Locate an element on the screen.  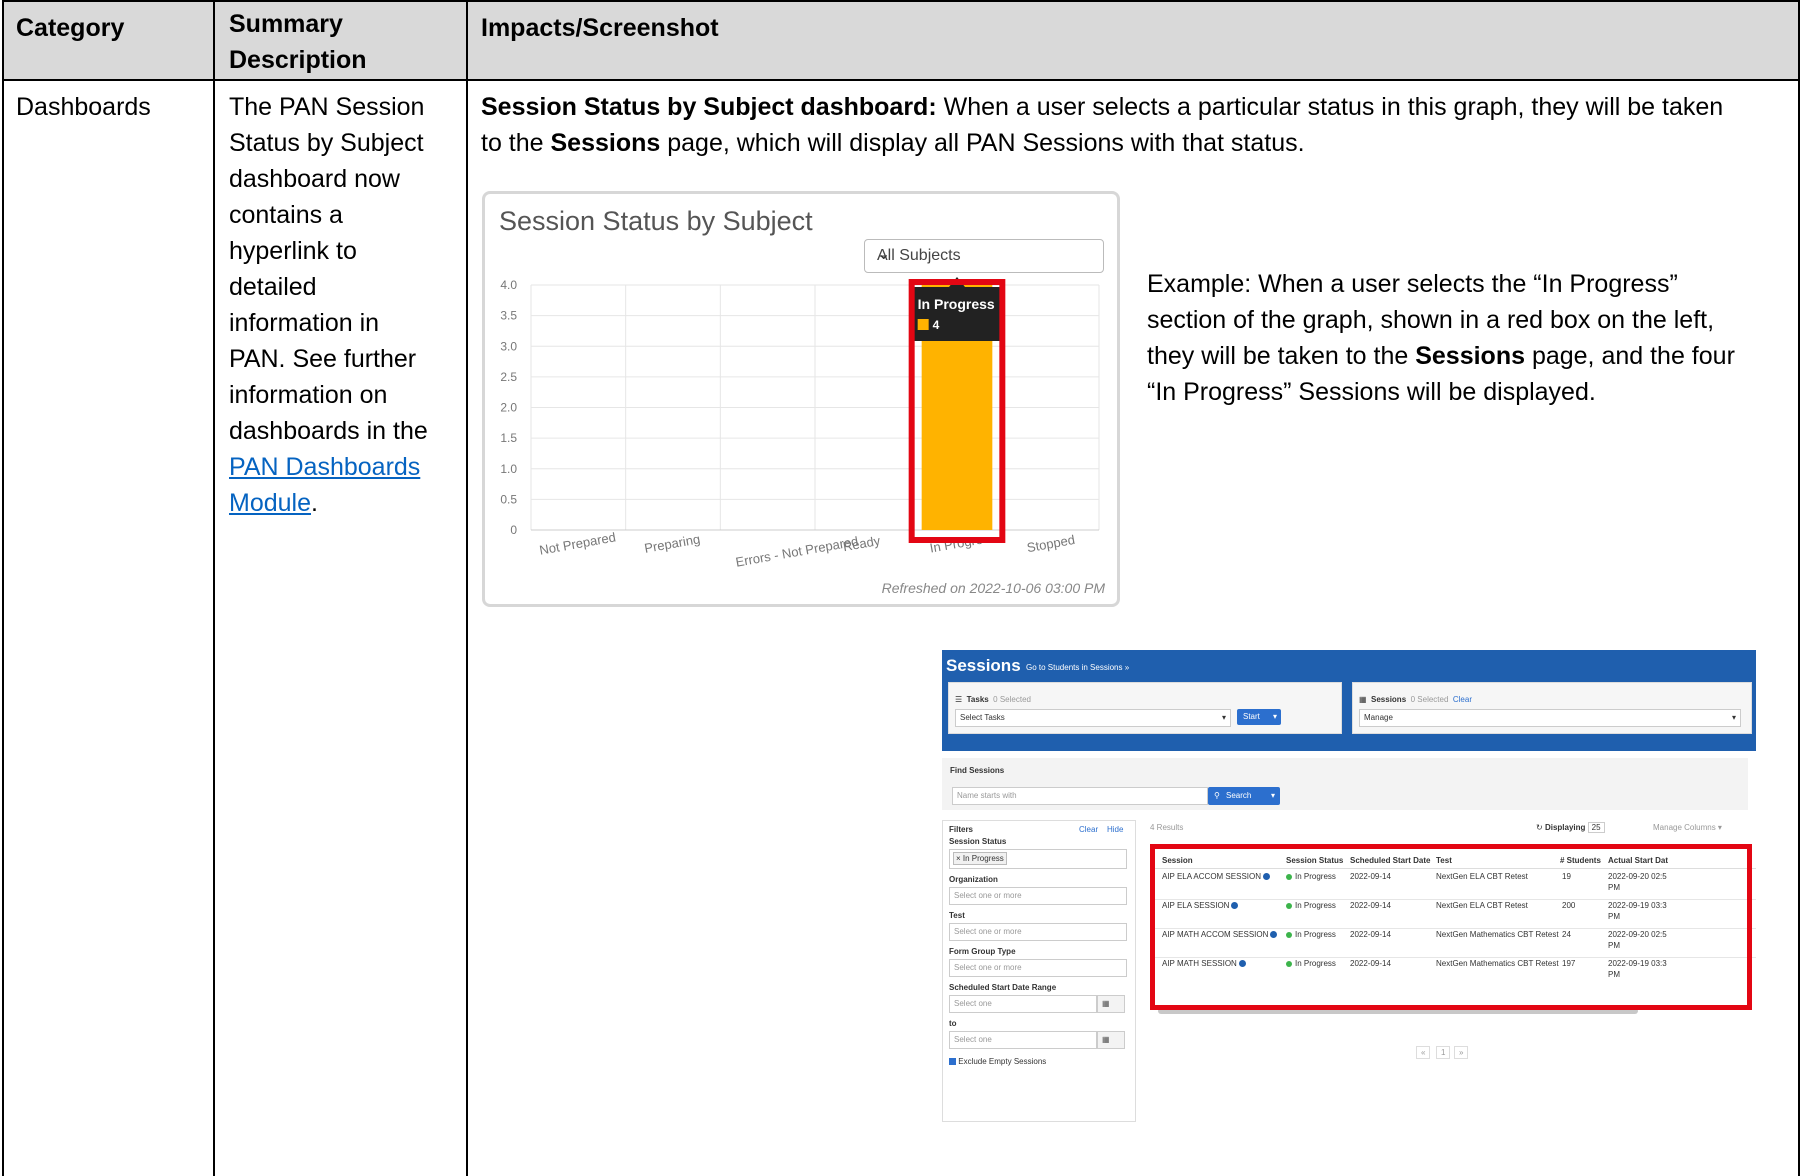
y-tick-label: 1.0 is located at coordinates (508, 469).